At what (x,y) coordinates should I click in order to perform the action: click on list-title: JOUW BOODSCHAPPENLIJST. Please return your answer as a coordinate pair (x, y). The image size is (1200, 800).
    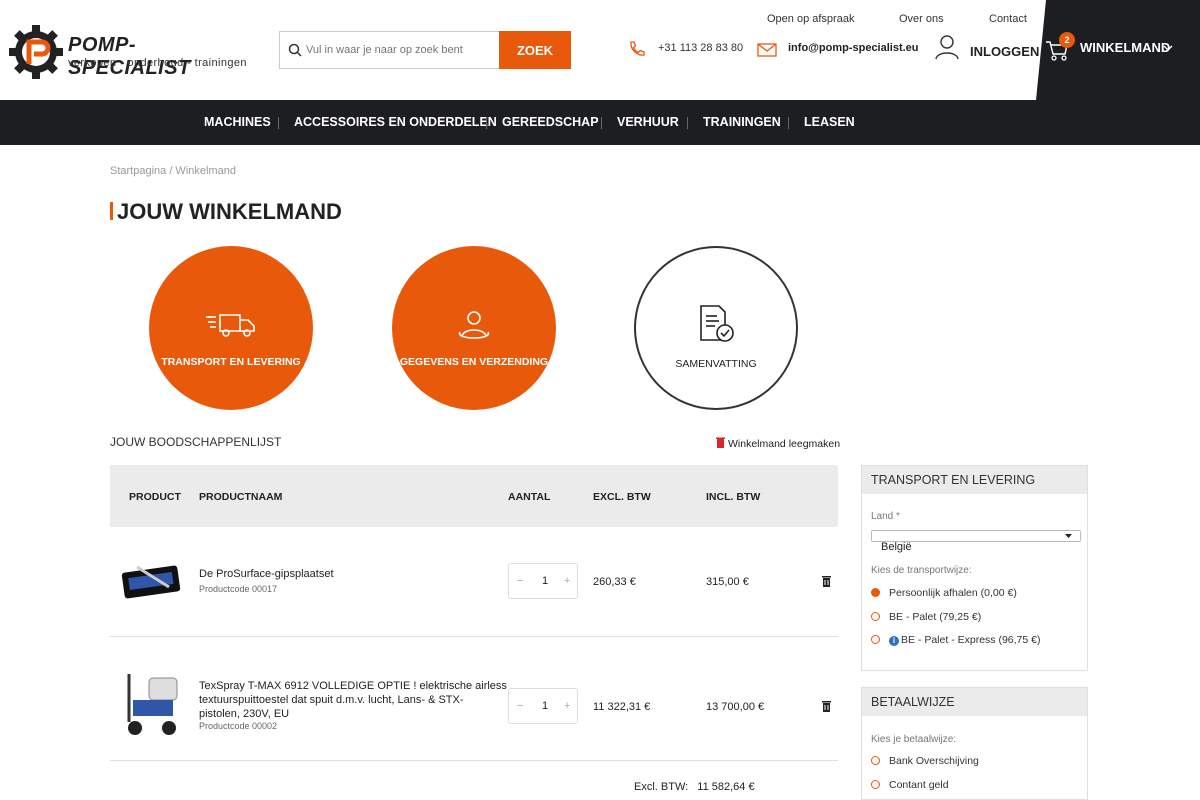
    Looking at the image, I should click on (196, 442).